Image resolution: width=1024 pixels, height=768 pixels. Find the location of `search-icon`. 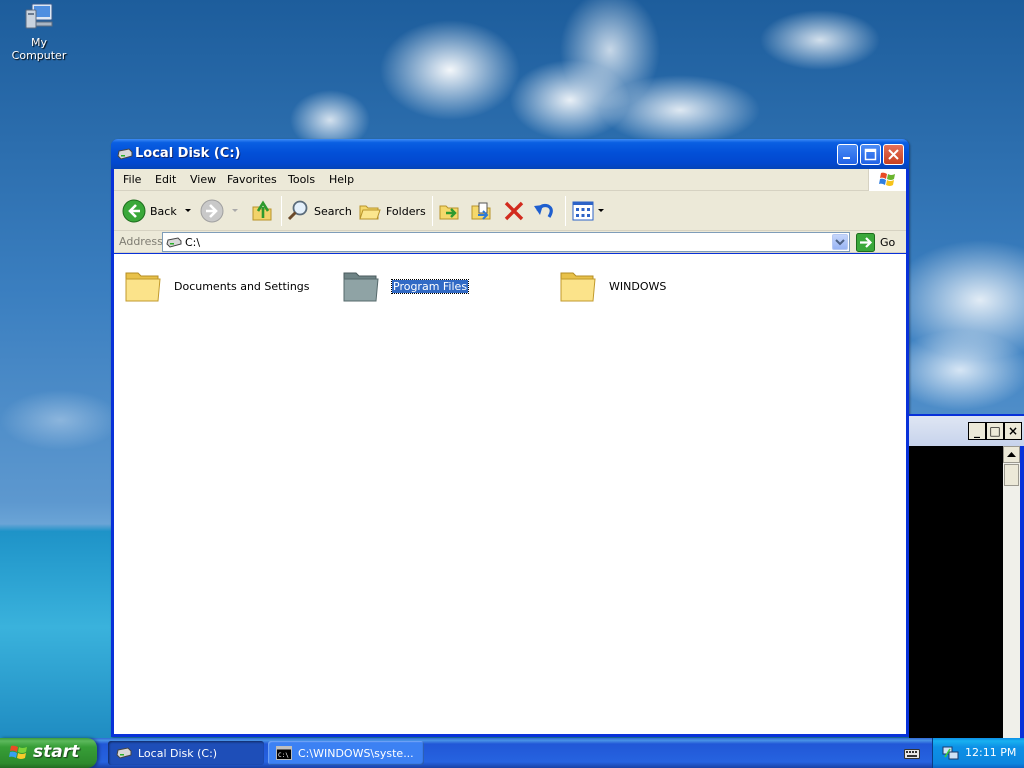

search-icon is located at coordinates (297, 210).